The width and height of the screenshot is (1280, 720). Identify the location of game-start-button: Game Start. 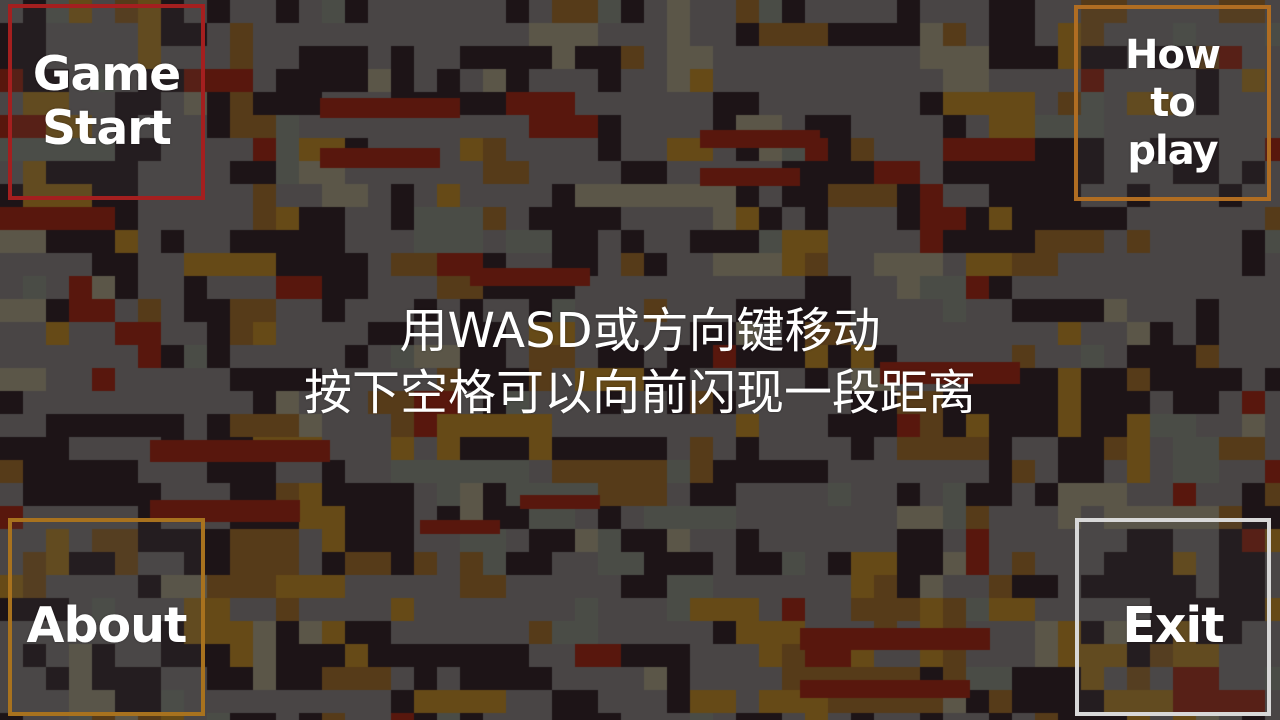
(106, 102).